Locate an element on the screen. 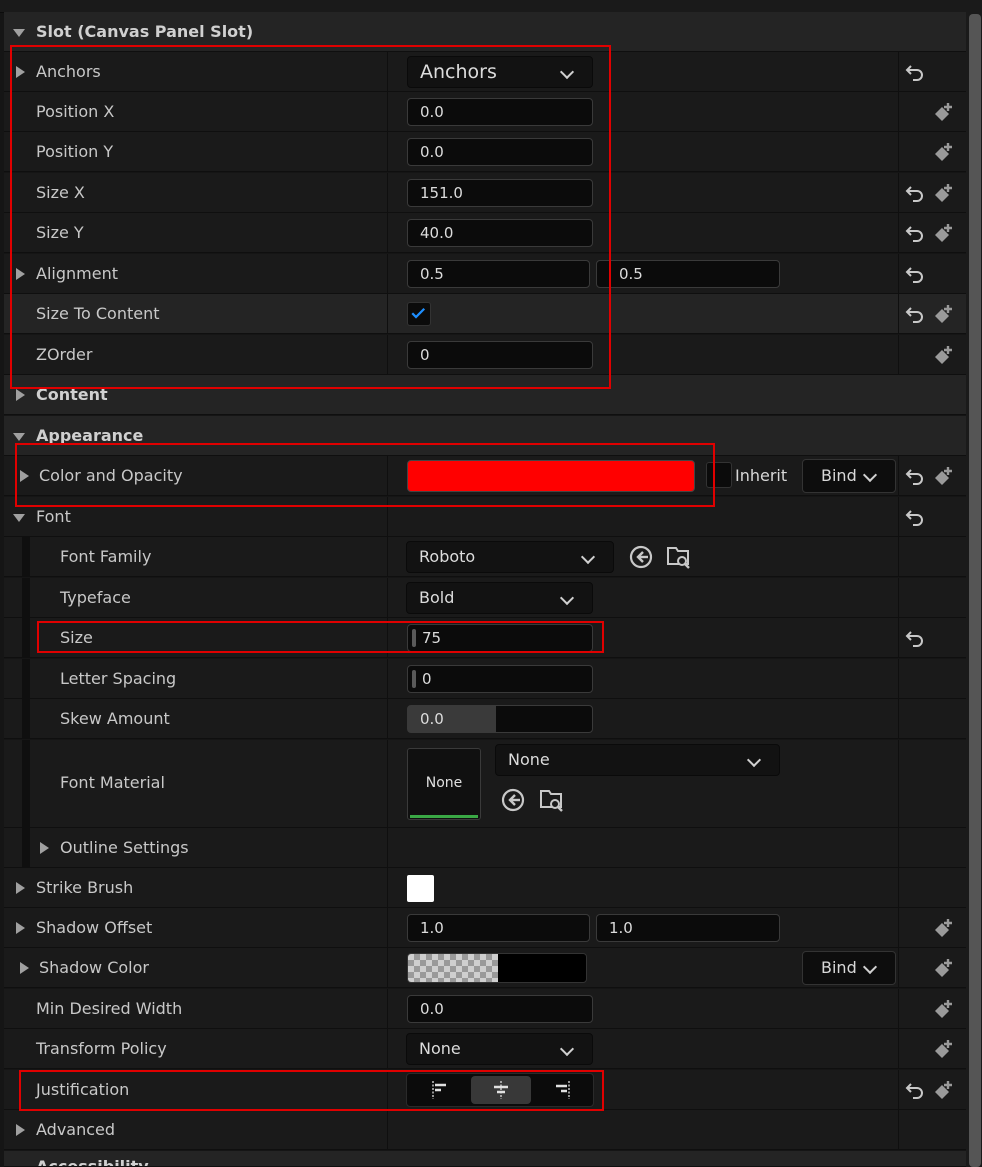 The height and width of the screenshot is (1167, 982). size-to-content-checkbox is located at coordinates (419, 314).